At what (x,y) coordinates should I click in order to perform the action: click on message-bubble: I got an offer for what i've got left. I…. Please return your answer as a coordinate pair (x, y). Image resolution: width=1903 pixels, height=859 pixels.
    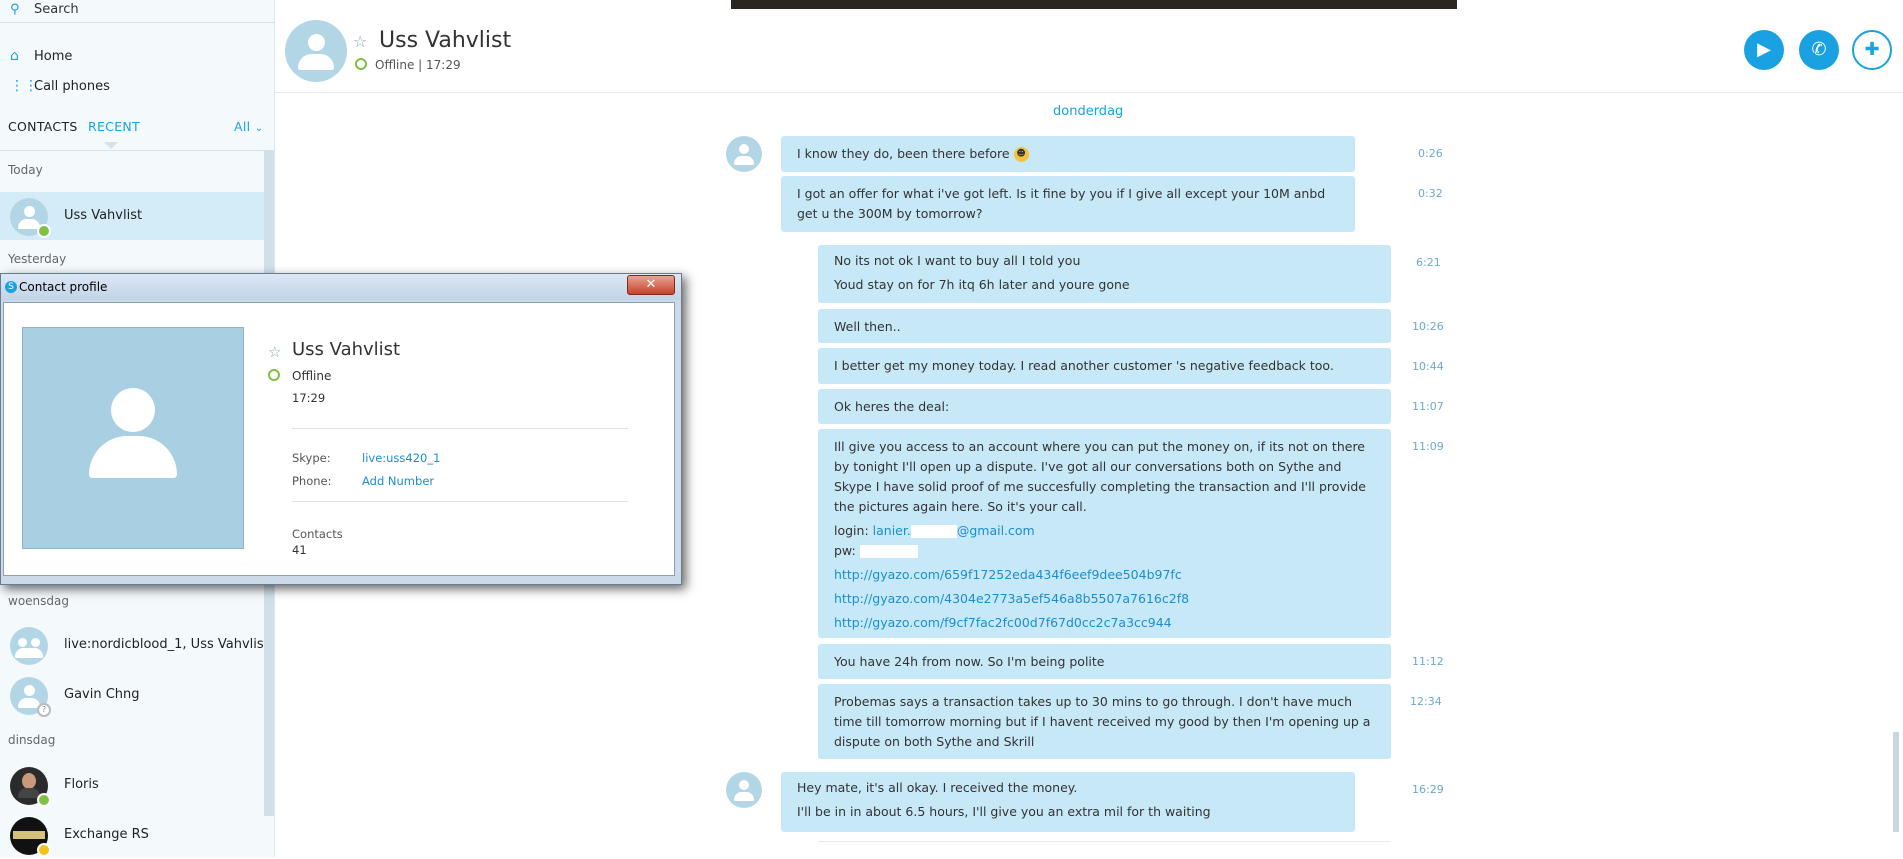
    Looking at the image, I should click on (1068, 204).